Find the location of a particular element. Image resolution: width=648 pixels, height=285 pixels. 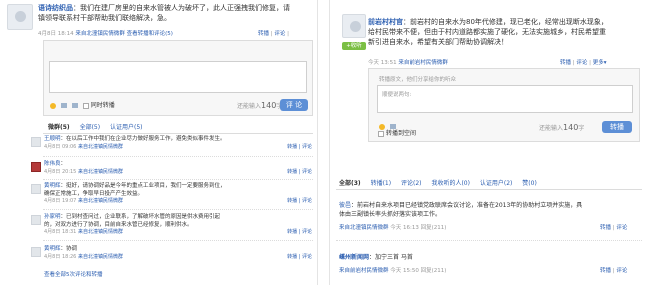

comment-user: 嵊州新闻网 is located at coordinates (354, 257).